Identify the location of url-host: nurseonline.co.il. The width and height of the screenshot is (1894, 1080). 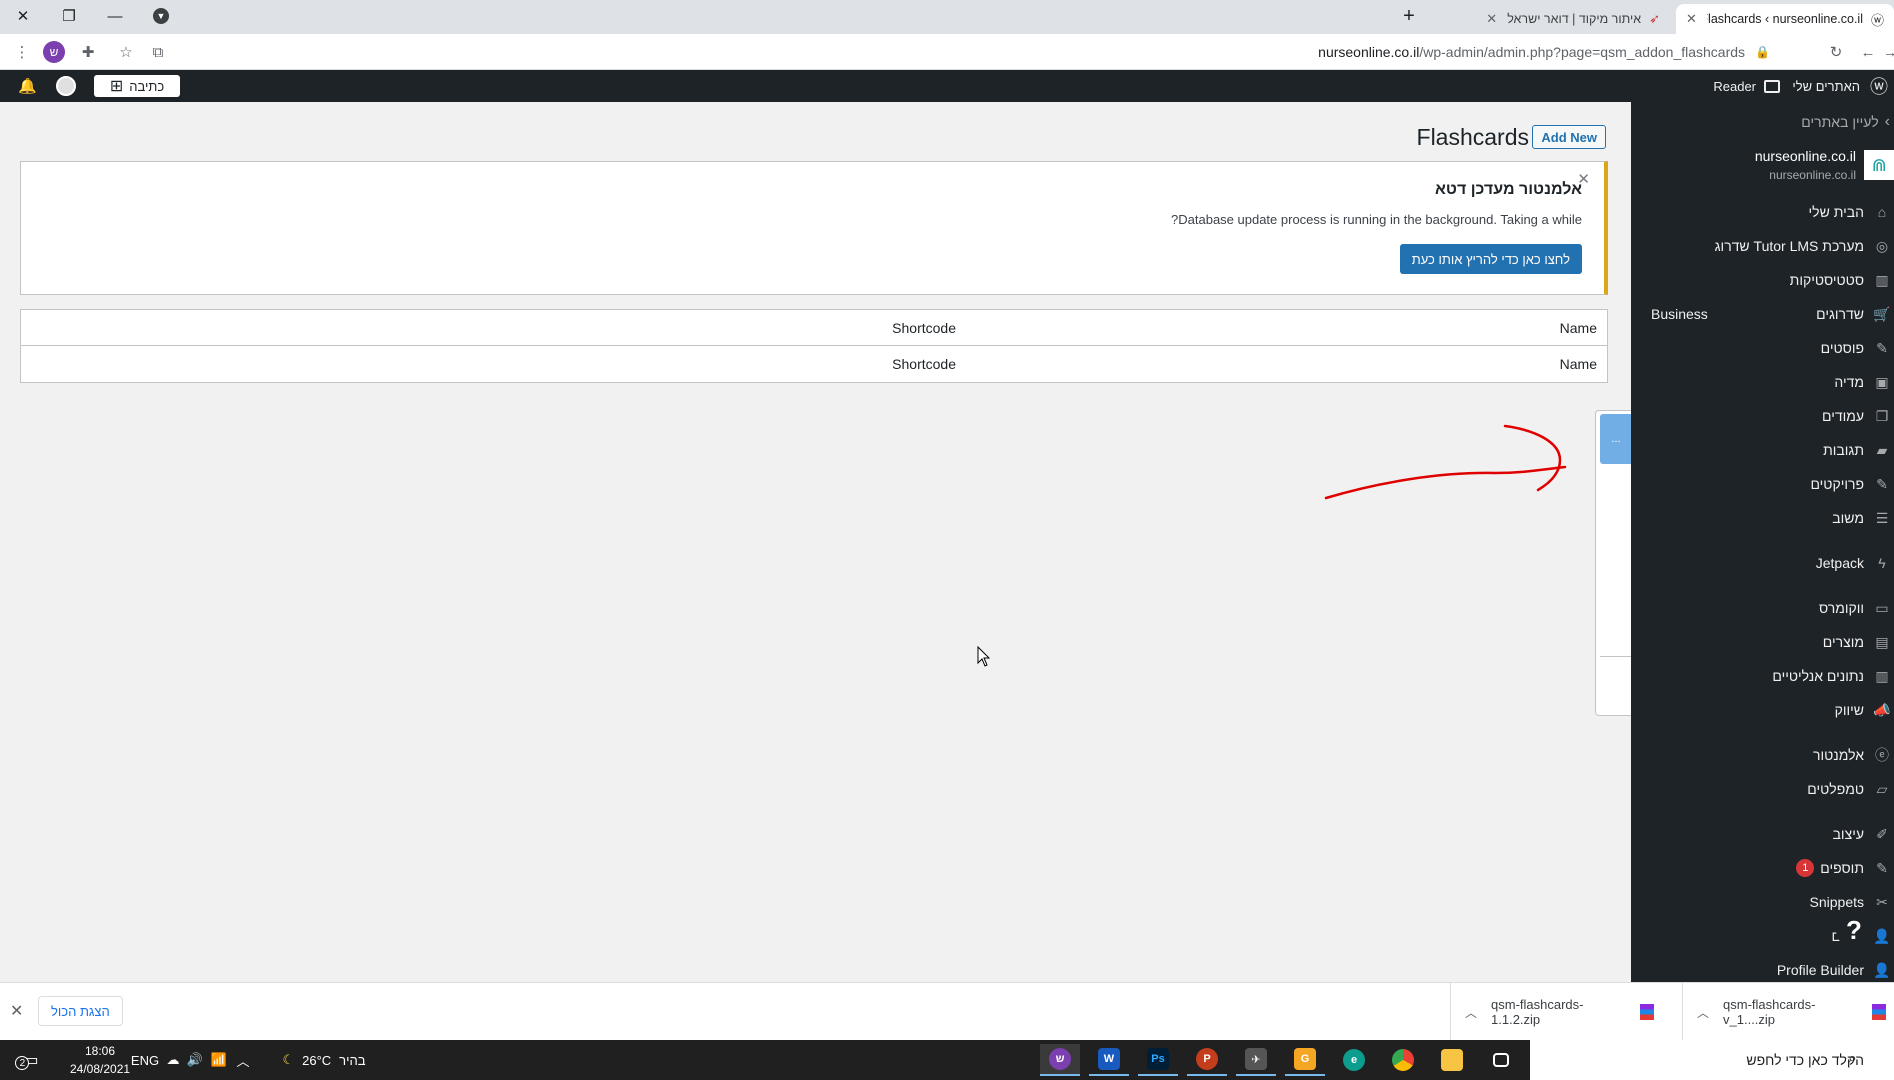
(1369, 52).